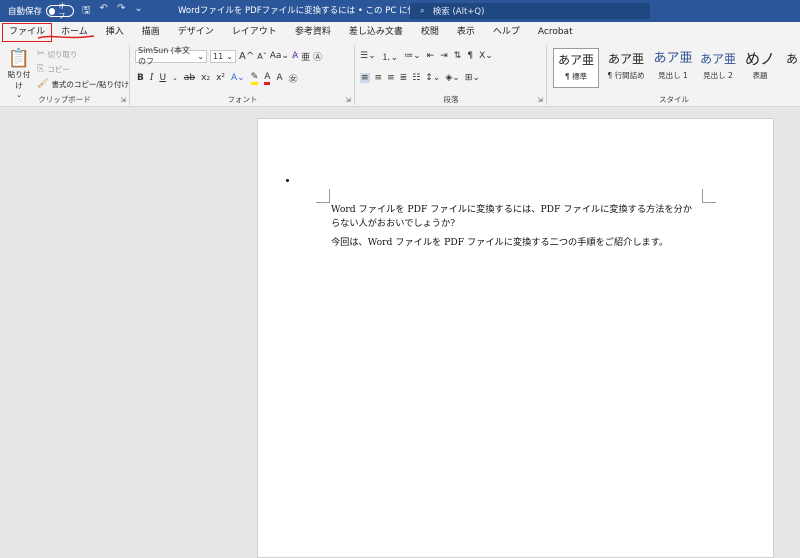 This screenshot has width=800, height=558. What do you see at coordinates (323, 196) in the screenshot?
I see `margin-corner-left` at bounding box center [323, 196].